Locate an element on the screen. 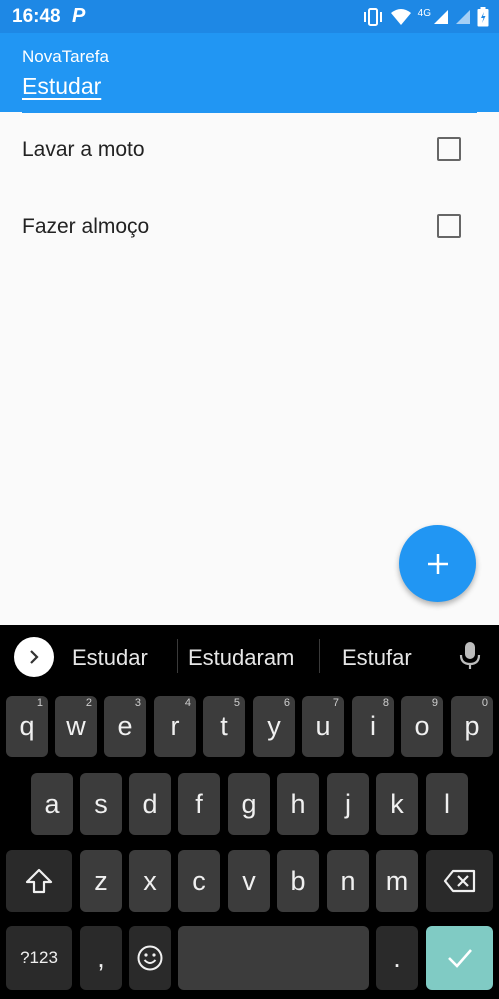  key-hint: 6 is located at coordinates (286, 703).